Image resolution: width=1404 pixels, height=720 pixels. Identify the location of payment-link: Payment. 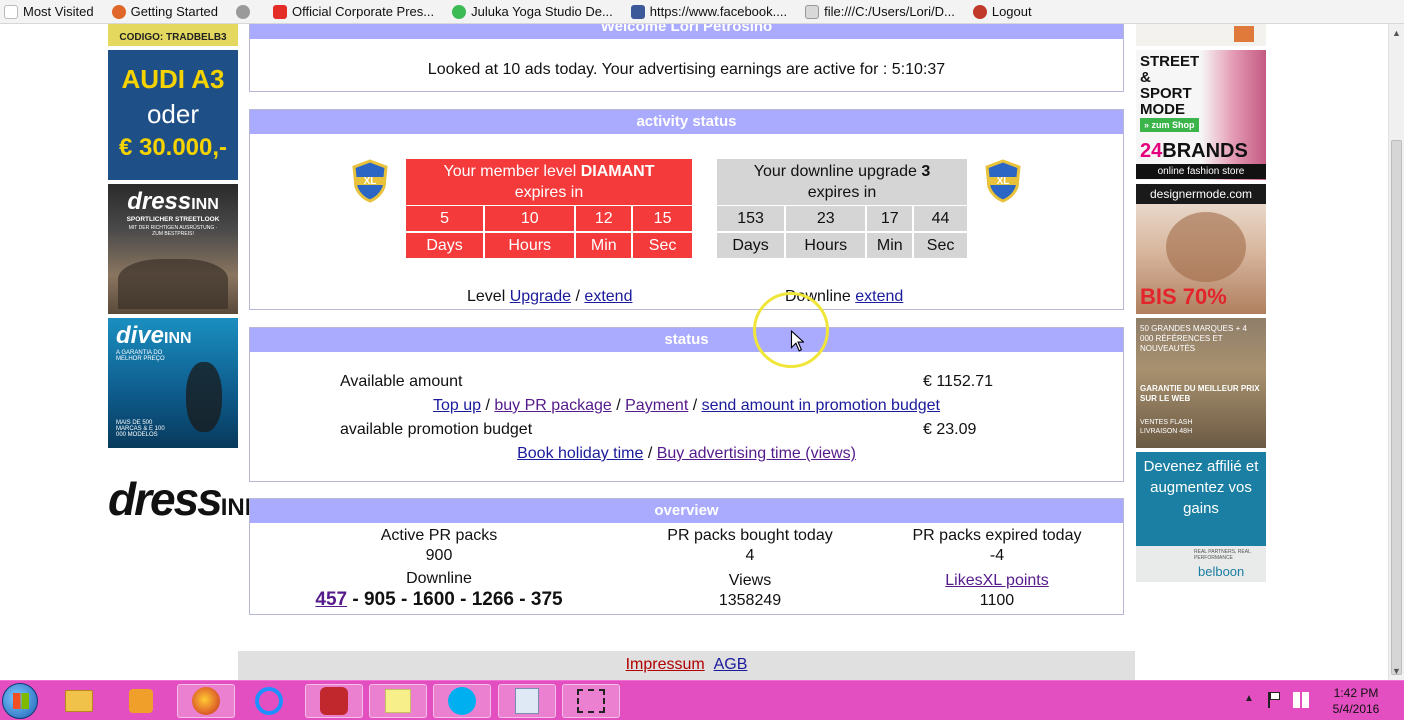
(656, 405).